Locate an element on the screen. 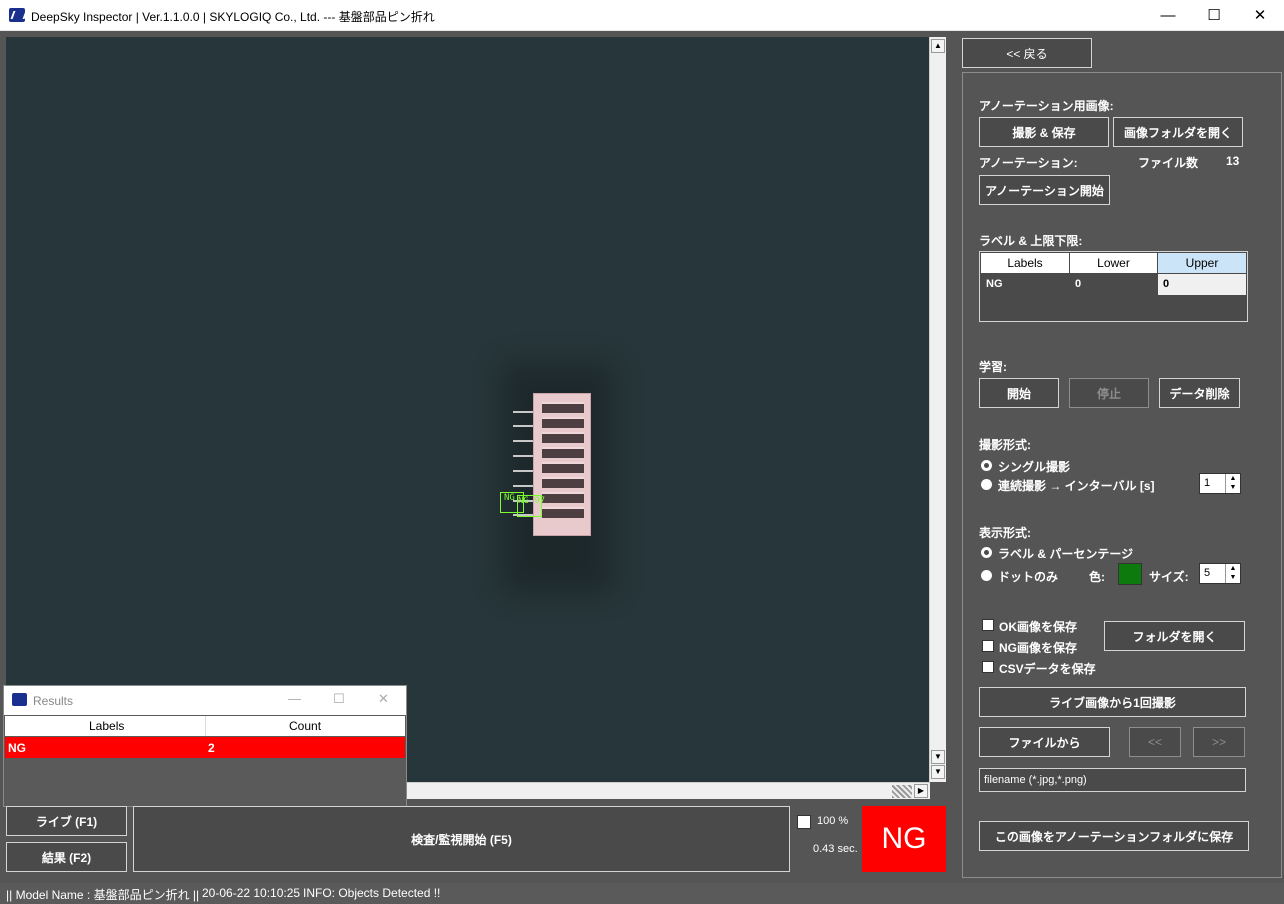 The image size is (1284, 904). detection-label: NG is located at coordinates (509, 498).